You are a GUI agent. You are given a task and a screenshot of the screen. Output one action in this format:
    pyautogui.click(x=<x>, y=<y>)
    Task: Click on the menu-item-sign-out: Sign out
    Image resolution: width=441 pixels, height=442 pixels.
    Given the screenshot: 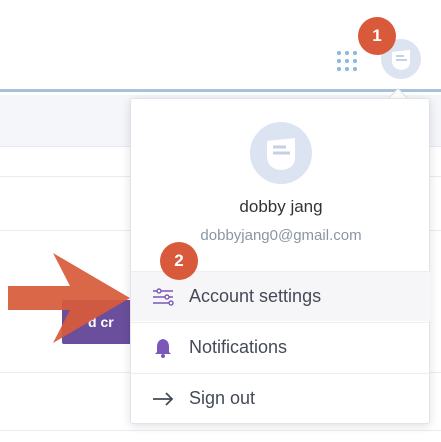 What is the action you would take?
    pyautogui.click(x=281, y=398)
    